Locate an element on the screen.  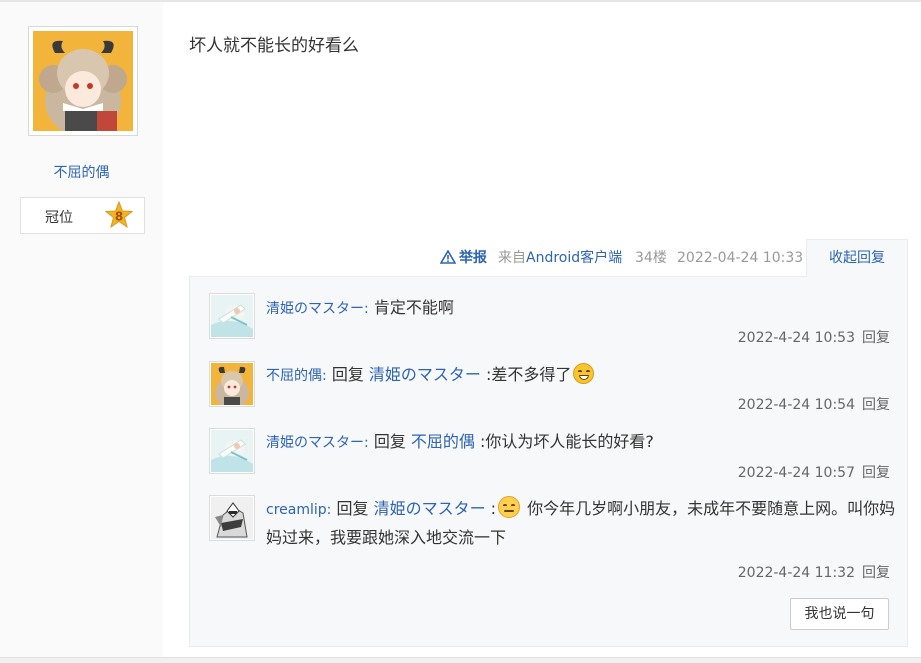
author-avatar is located at coordinates (83, 81).